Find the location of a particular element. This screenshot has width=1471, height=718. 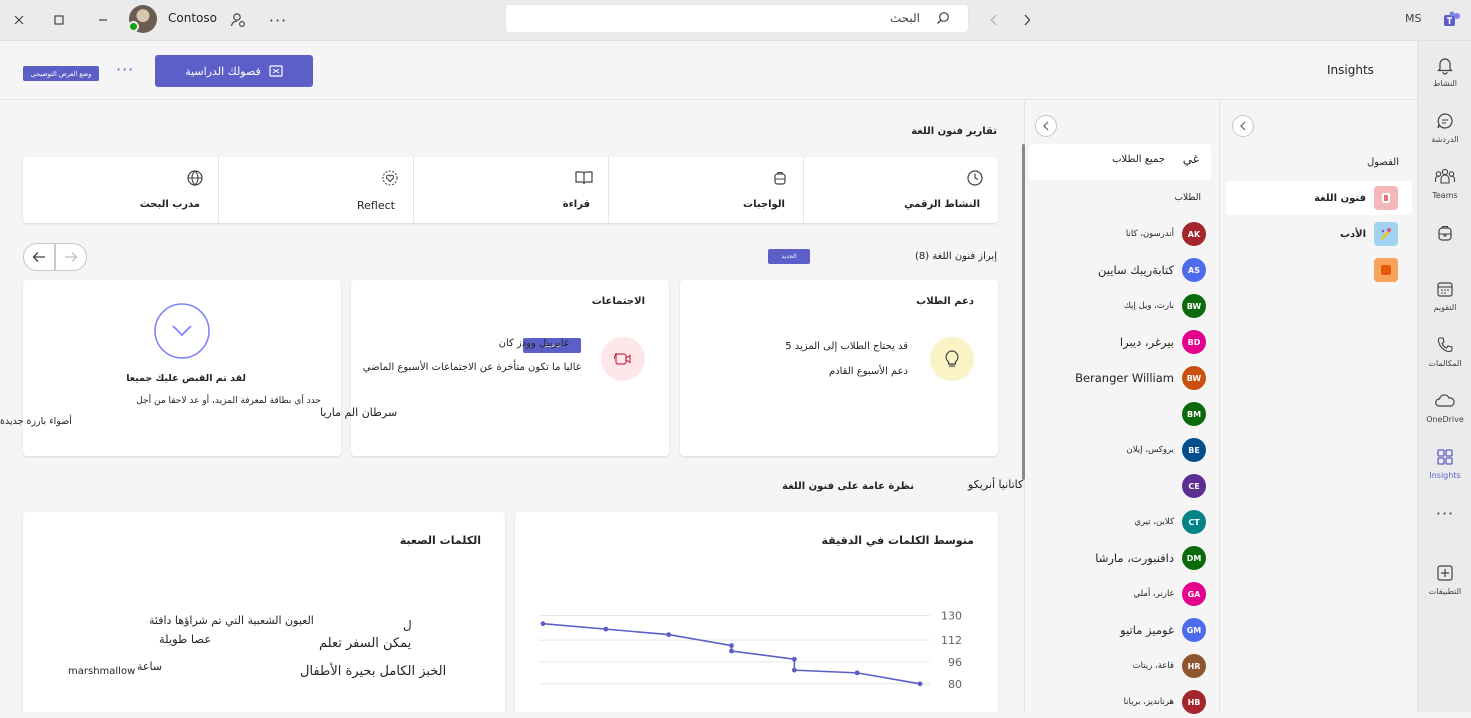

minimize-window-button is located at coordinates (103, 20).